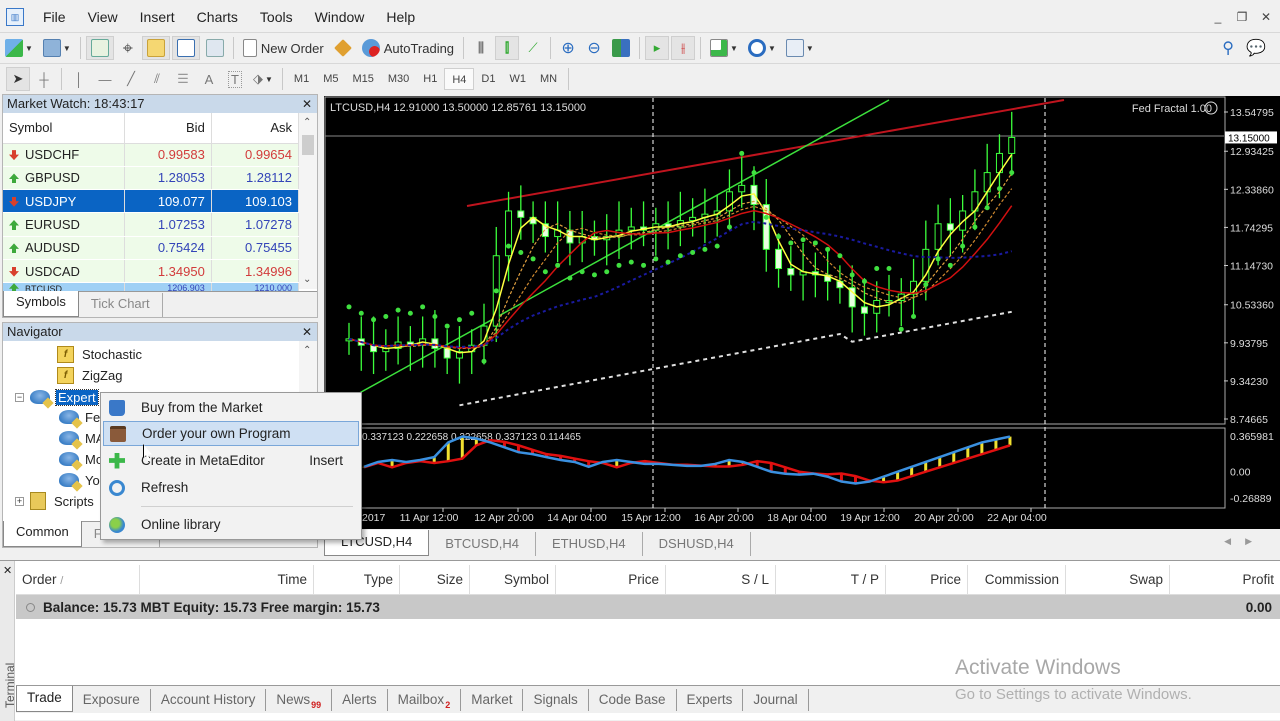 The height and width of the screenshot is (721, 1280). What do you see at coordinates (151, 224) in the screenshot?
I see `market-watch-row: EURUSD 1.07253 1.07278` at bounding box center [151, 224].